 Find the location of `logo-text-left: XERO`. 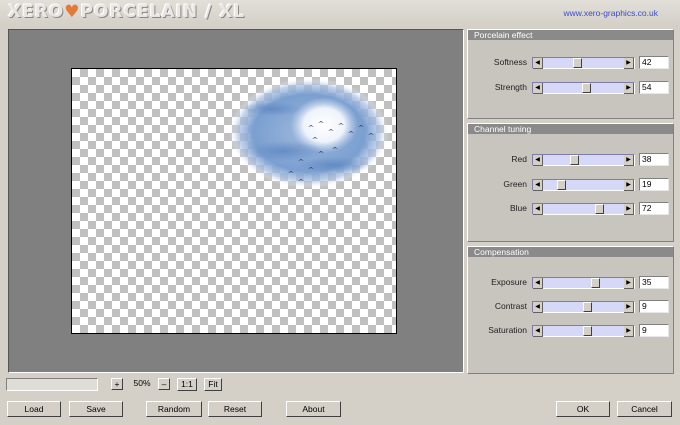

logo-text-left: XERO is located at coordinates (36, 12).